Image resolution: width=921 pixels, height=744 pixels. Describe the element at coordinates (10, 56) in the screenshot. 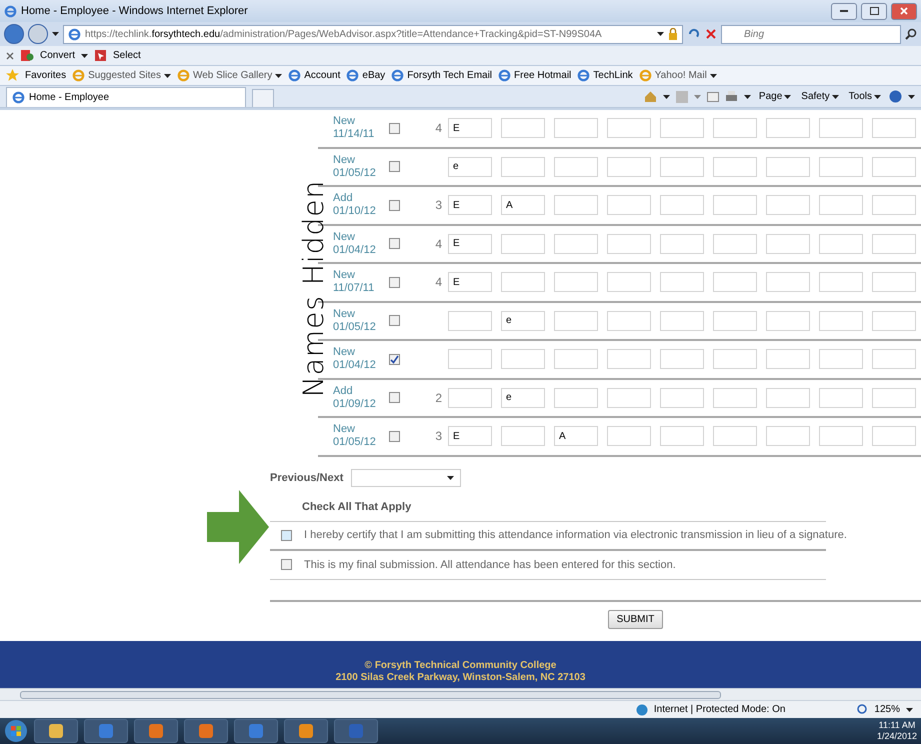

I see `close-icon` at that location.